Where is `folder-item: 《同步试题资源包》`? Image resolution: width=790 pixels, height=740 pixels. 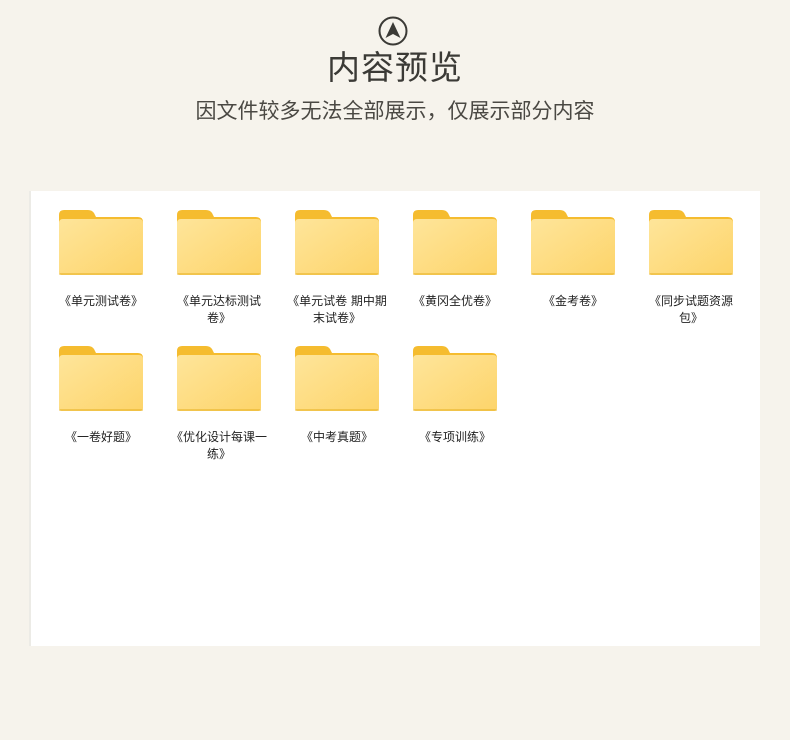
folder-item: 《同步试题资源包》 is located at coordinates (695, 277).